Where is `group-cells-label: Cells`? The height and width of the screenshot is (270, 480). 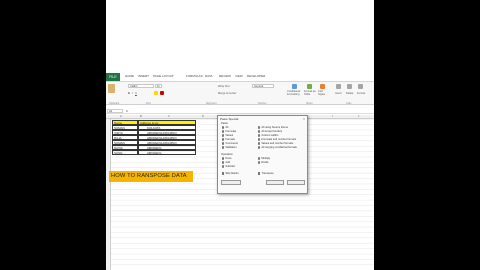
group-cells-label: Cells is located at coordinates (349, 103).